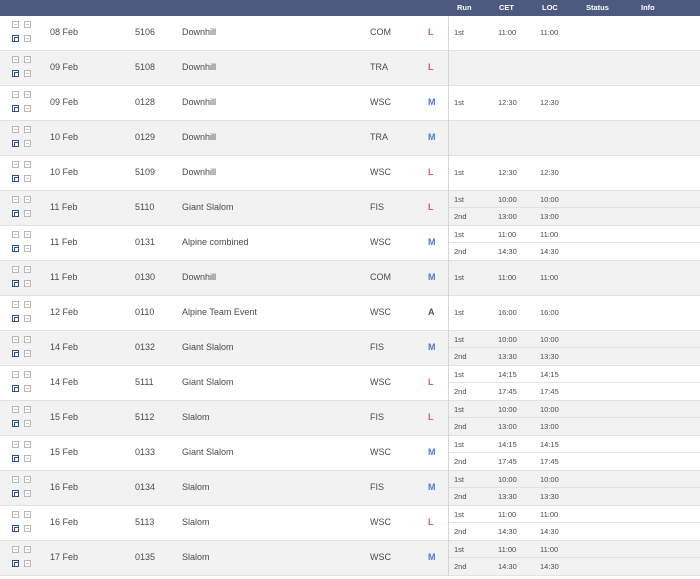 This screenshot has width=700, height=579. I want to click on run-number: 2nd, so click(460, 391).